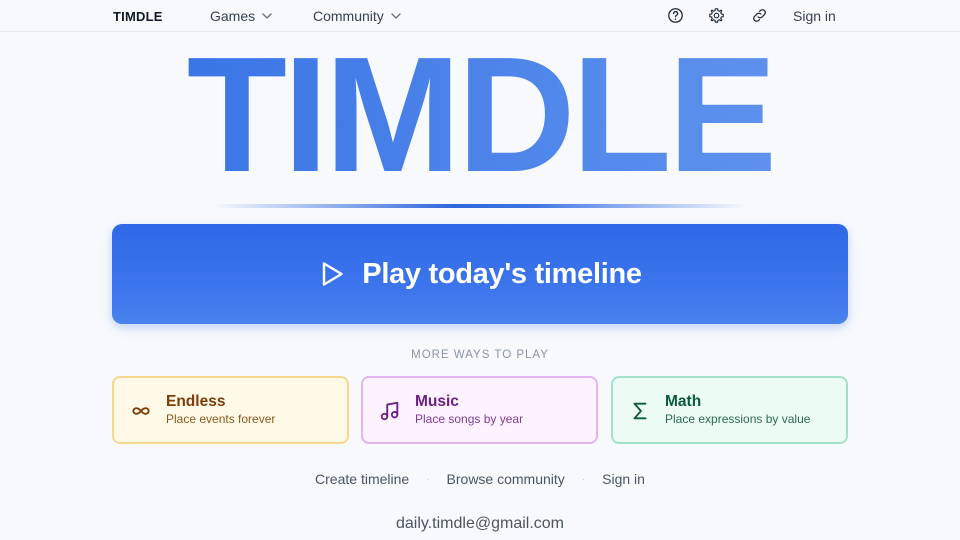  I want to click on infinity-icon, so click(141, 411).